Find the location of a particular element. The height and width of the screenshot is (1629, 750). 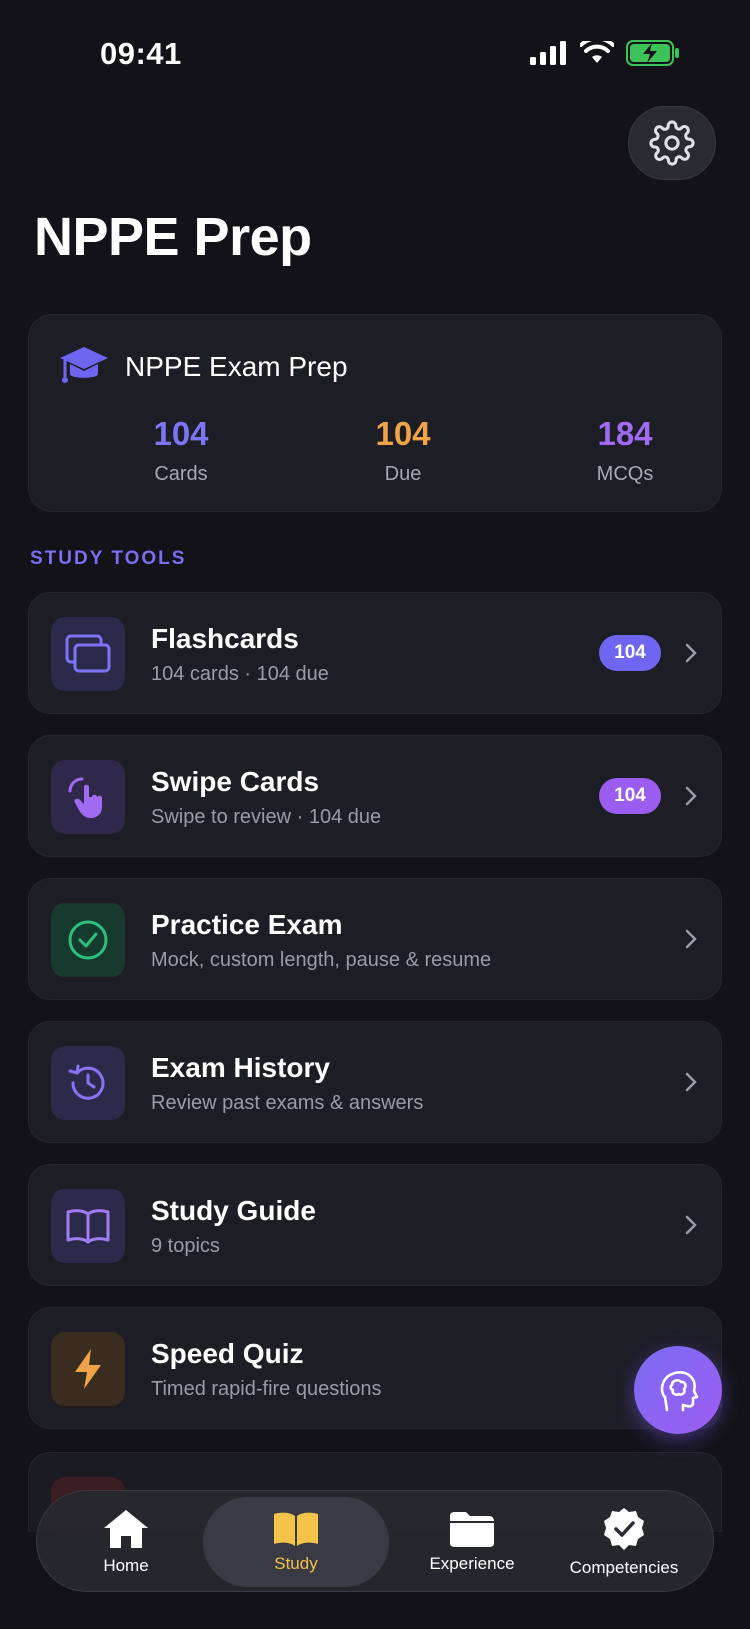

stat-value: 184 is located at coordinates (625, 433).